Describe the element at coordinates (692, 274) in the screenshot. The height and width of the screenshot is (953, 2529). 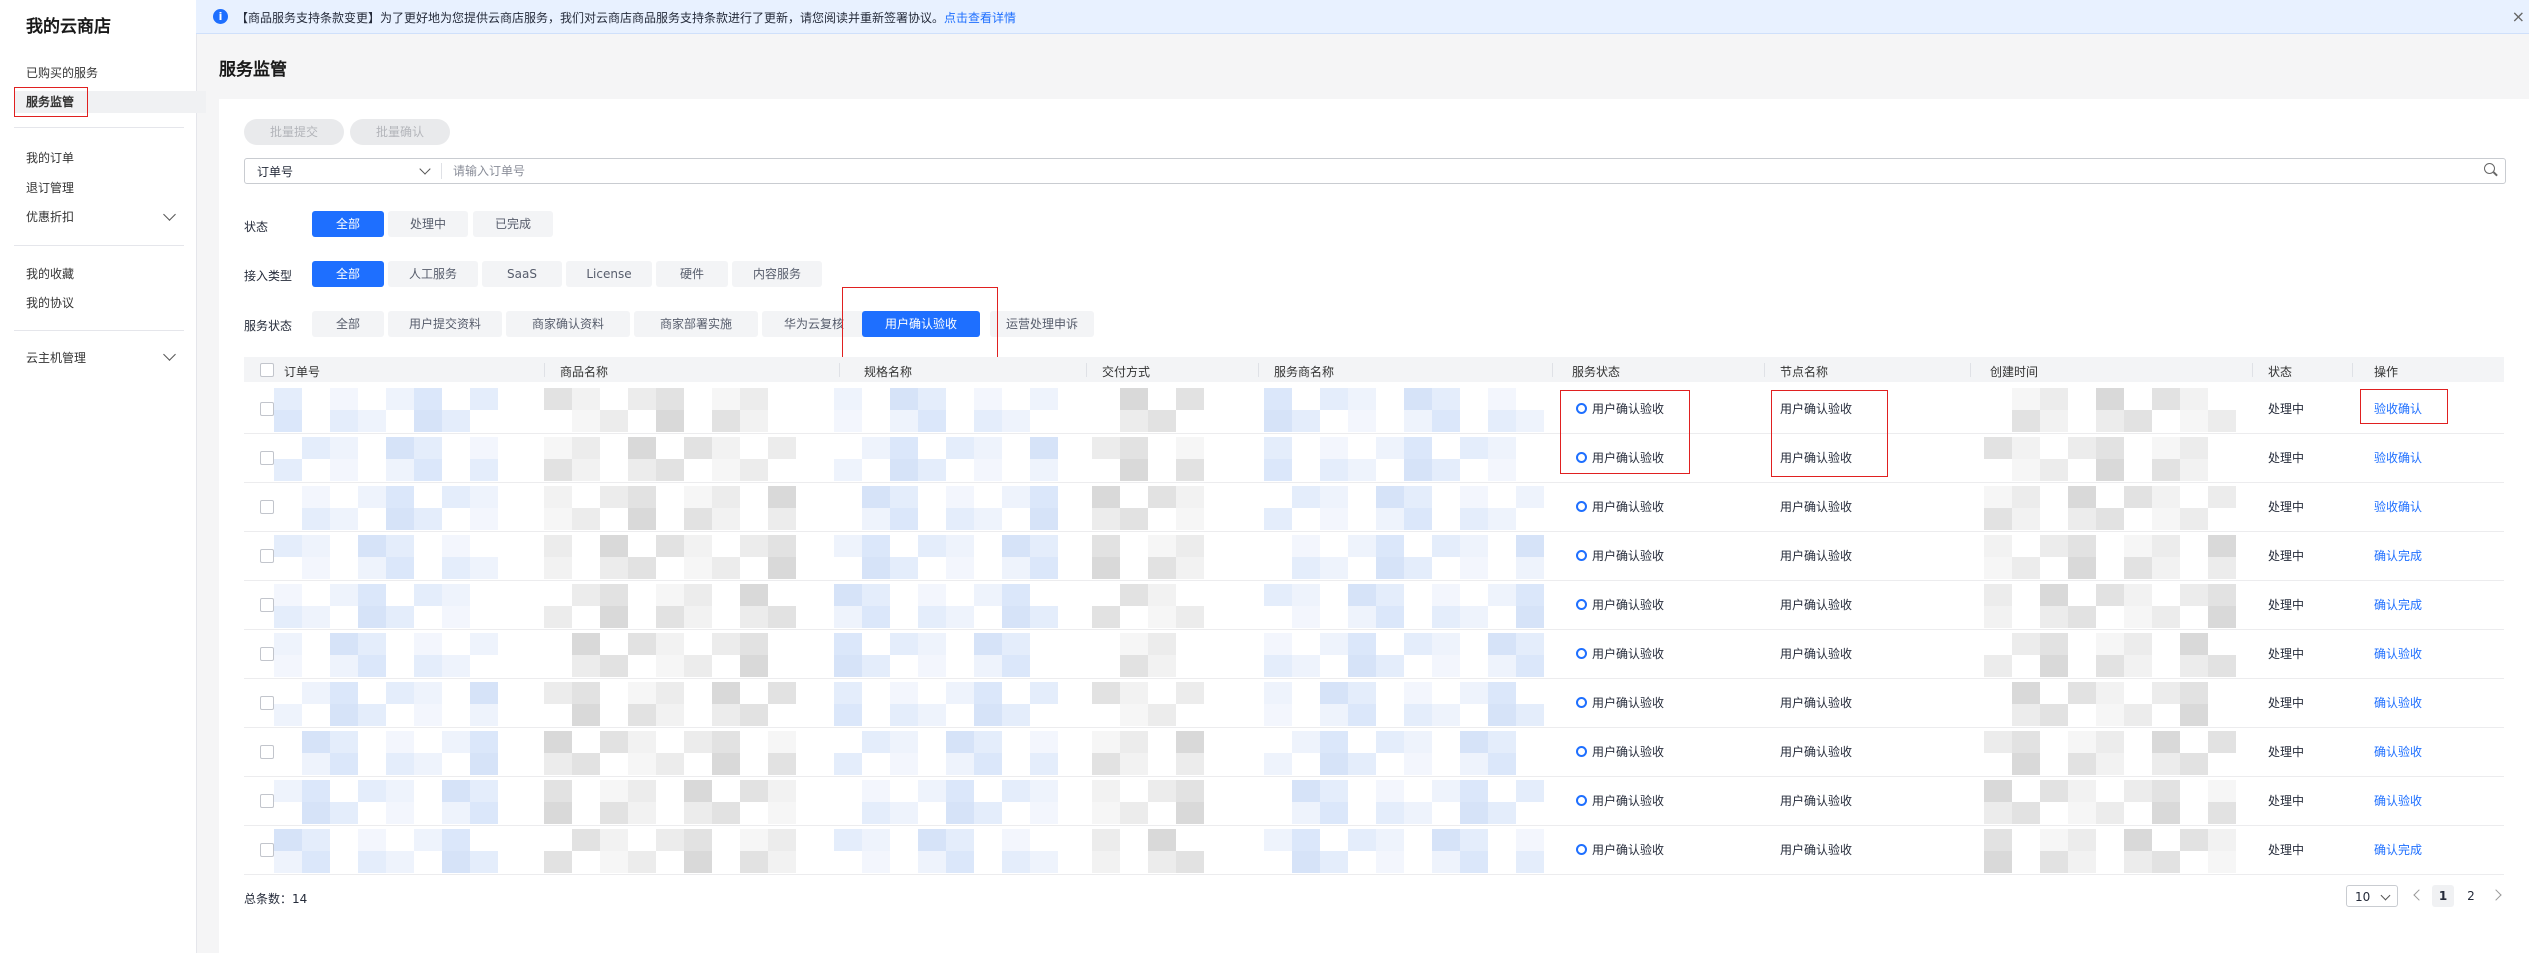
I see `access-chip-hardware: 硬件` at that location.